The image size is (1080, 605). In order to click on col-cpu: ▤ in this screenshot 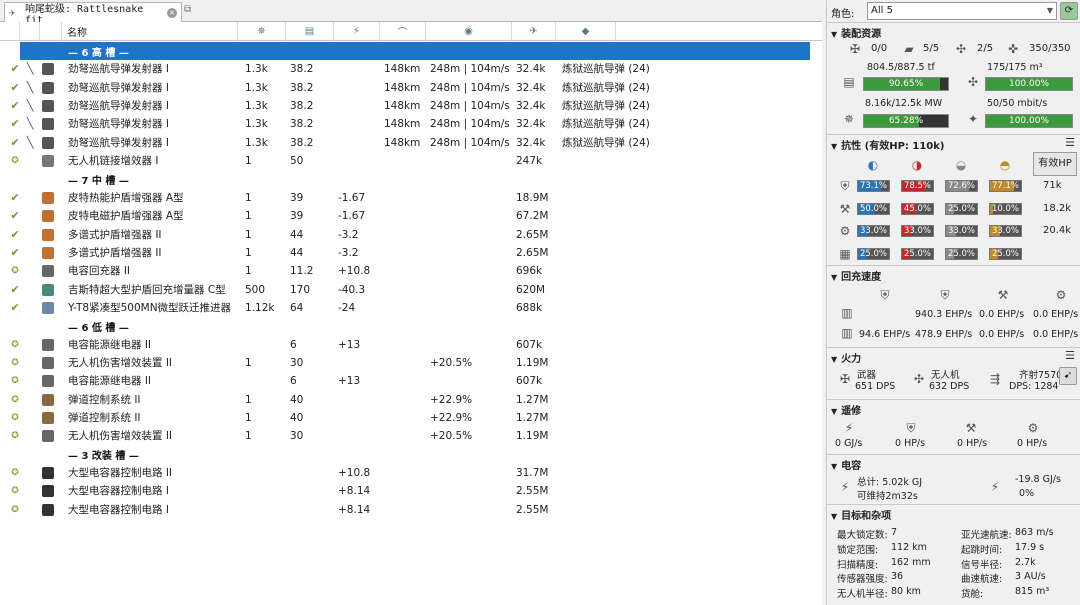, I will do `click(310, 31)`.